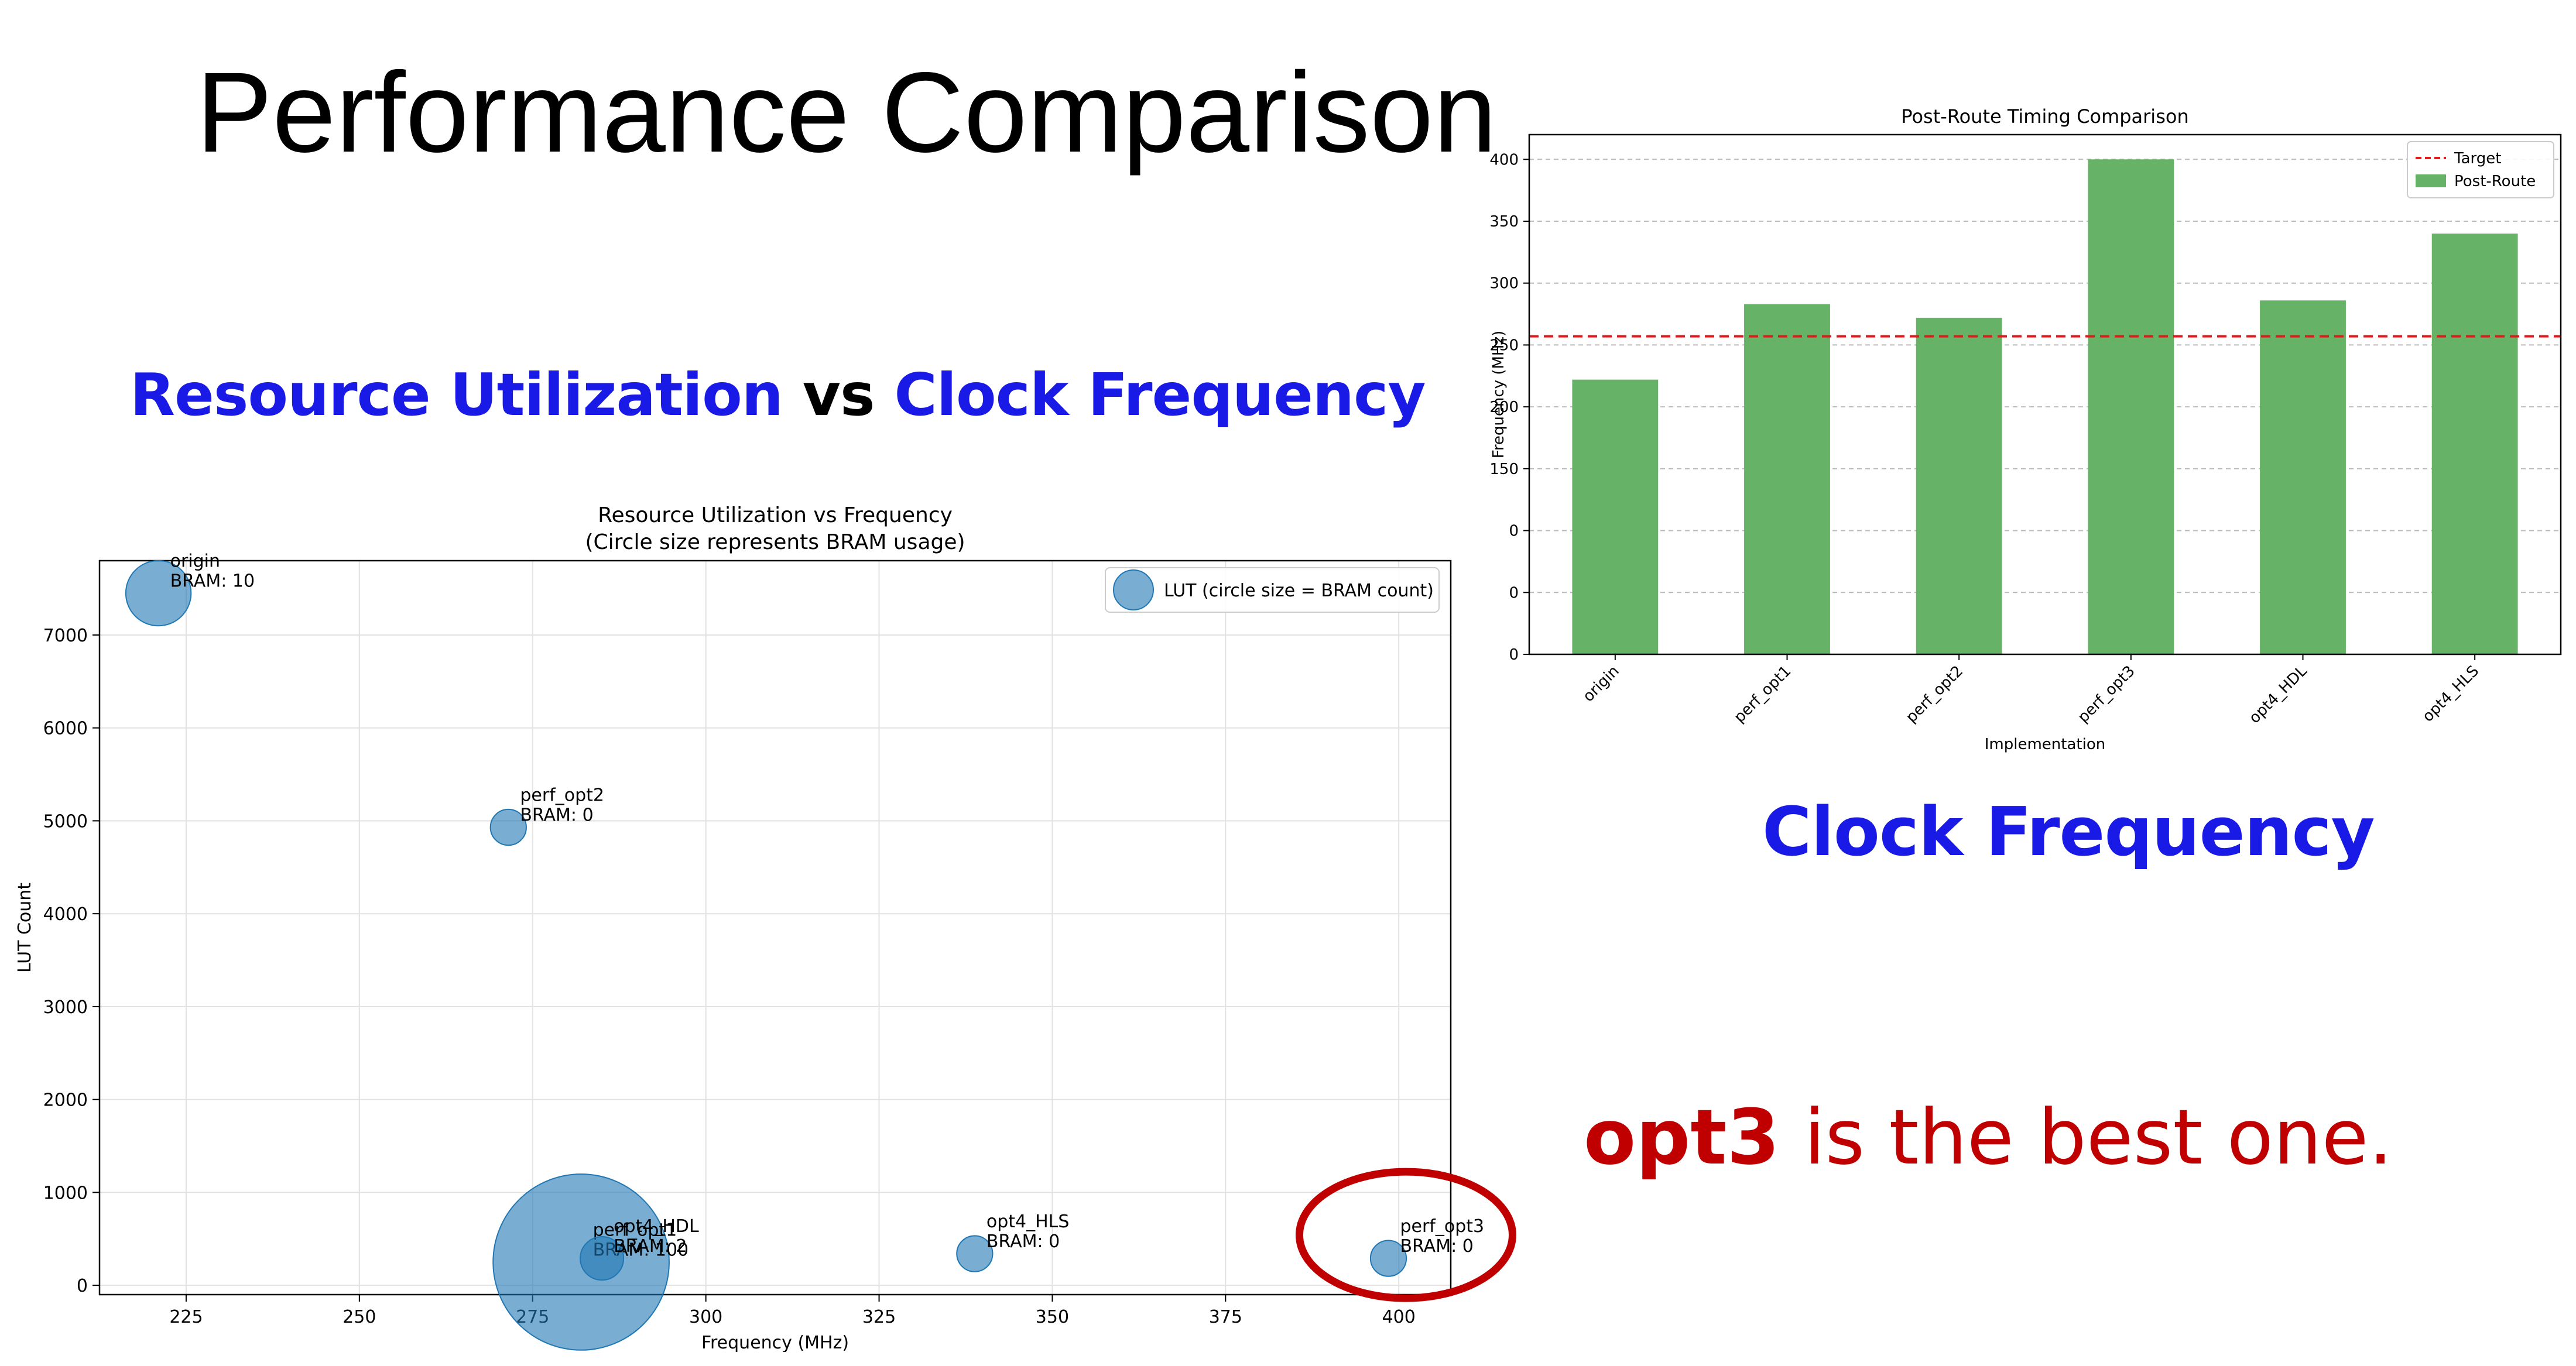  I want to click on scatter-xtick-label: 300, so click(705, 1317).